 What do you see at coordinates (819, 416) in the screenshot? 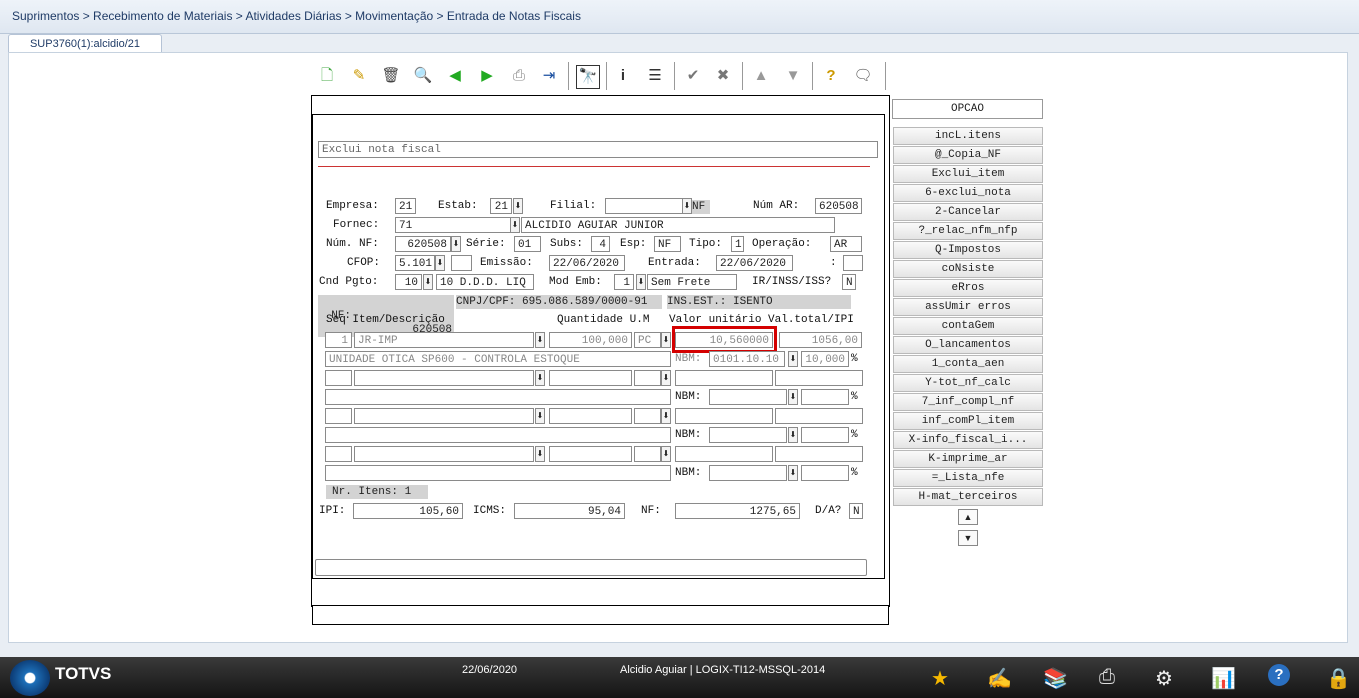
I see `item3-total-field` at bounding box center [819, 416].